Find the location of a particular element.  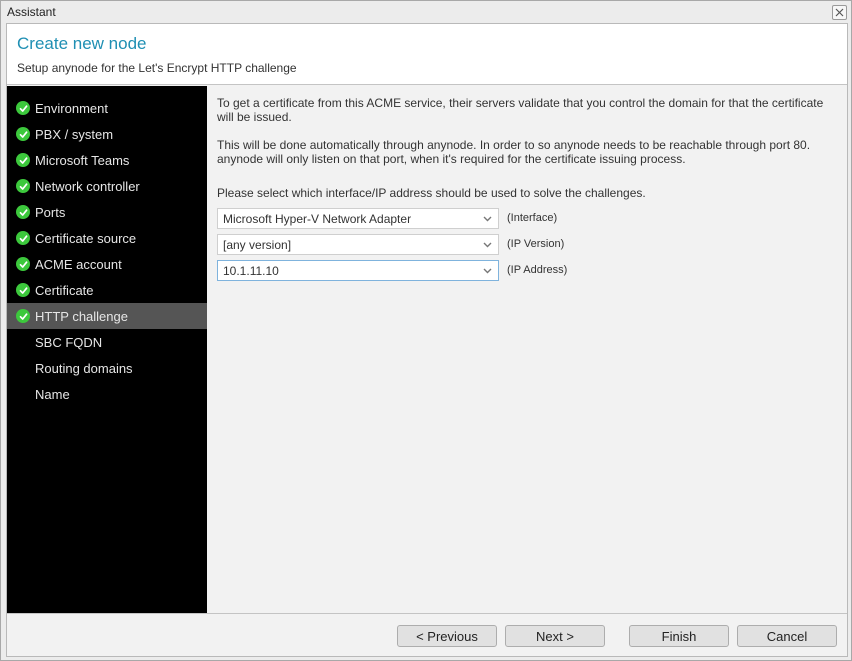

sidebar-item-label: Routing domains is located at coordinates (84, 368).